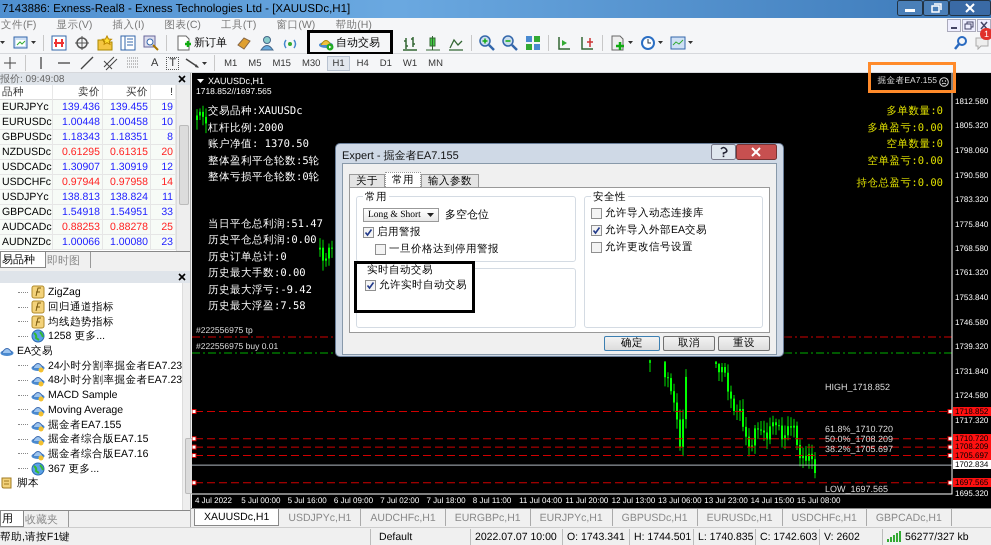 This screenshot has height=545, width=991. I want to click on menu-item: 工具(T), so click(242, 25).